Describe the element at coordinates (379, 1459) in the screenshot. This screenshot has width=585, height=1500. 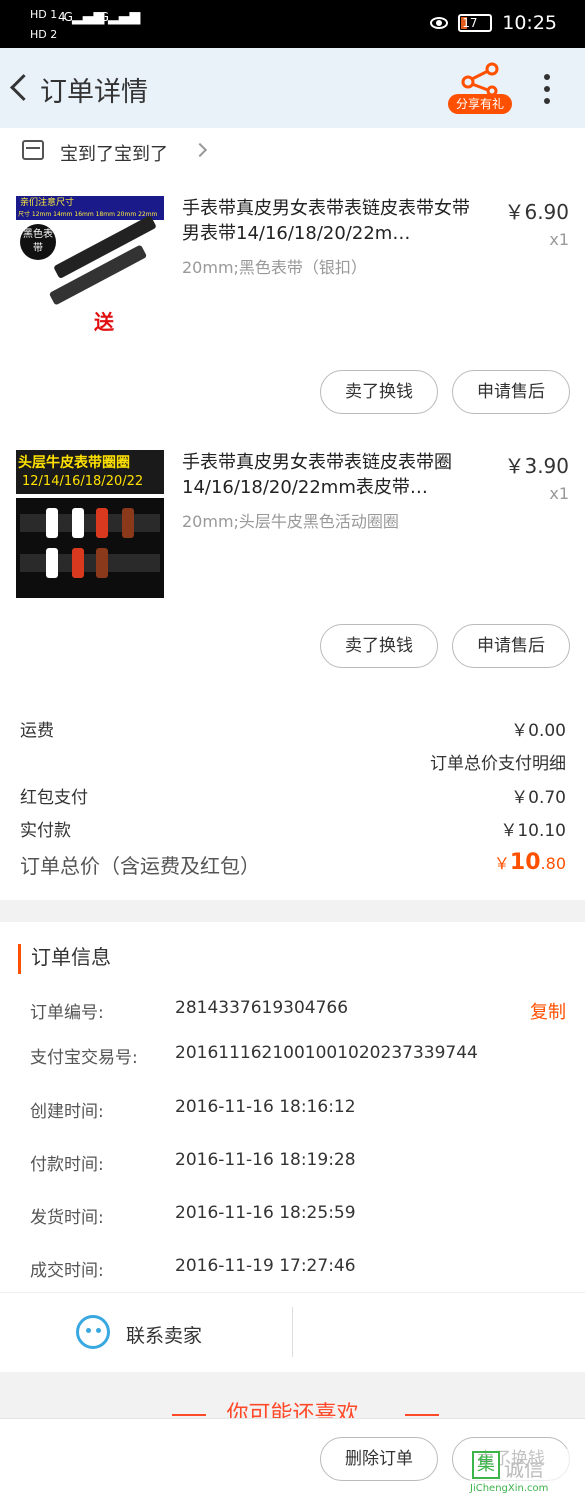
I see `delete-order-button: 删除订单` at that location.